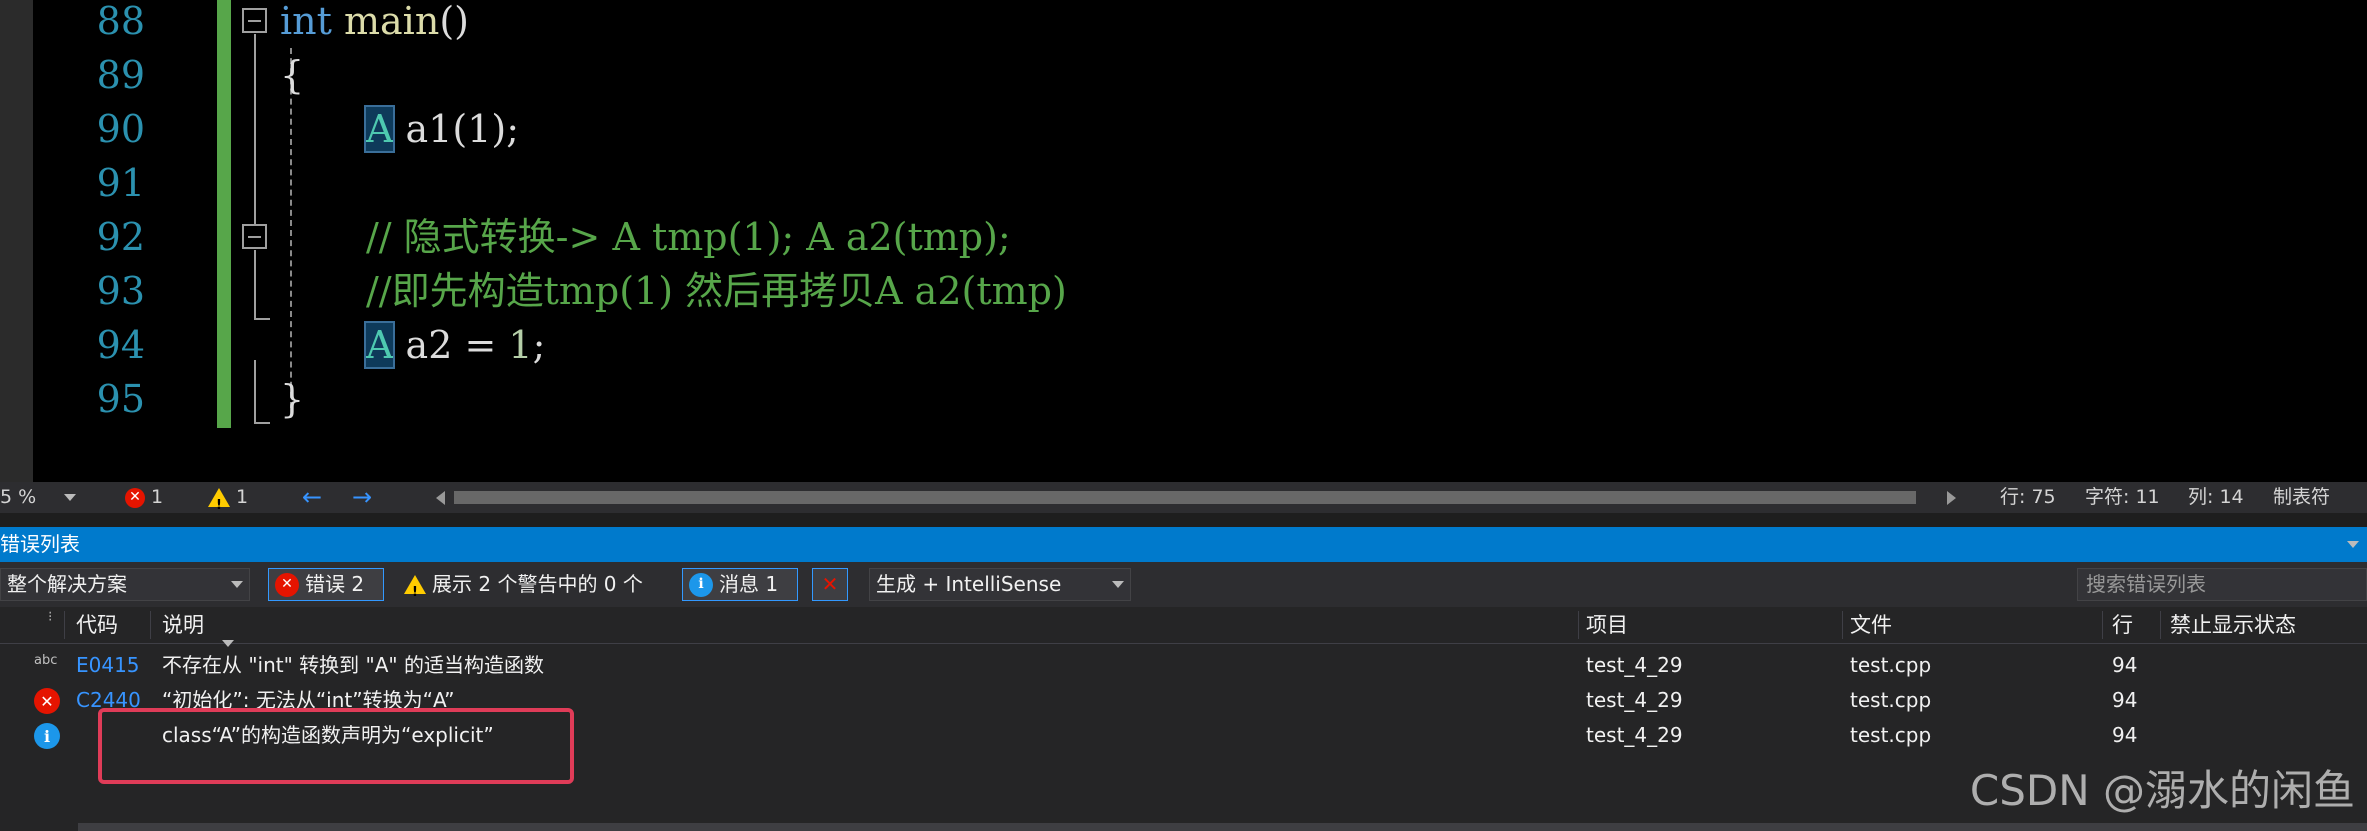  I want to click on char-indicator: 字符: 11, so click(2122, 497).